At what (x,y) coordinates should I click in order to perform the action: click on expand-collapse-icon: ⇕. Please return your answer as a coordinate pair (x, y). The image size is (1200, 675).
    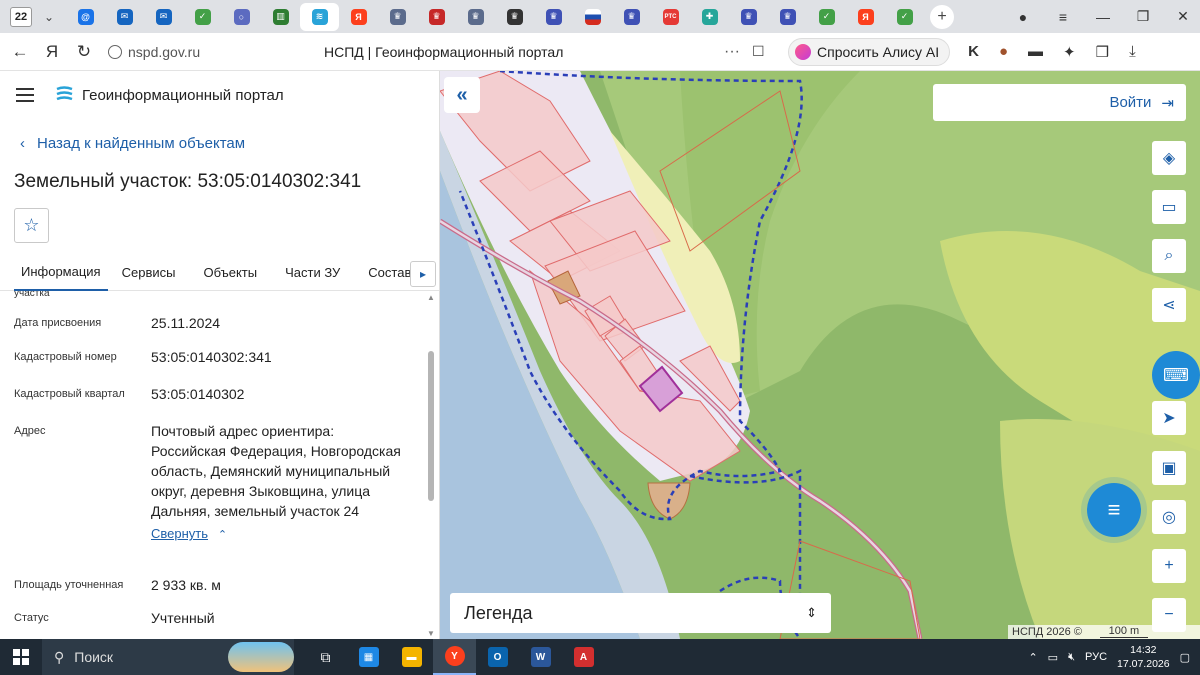
    Looking at the image, I should click on (811, 613).